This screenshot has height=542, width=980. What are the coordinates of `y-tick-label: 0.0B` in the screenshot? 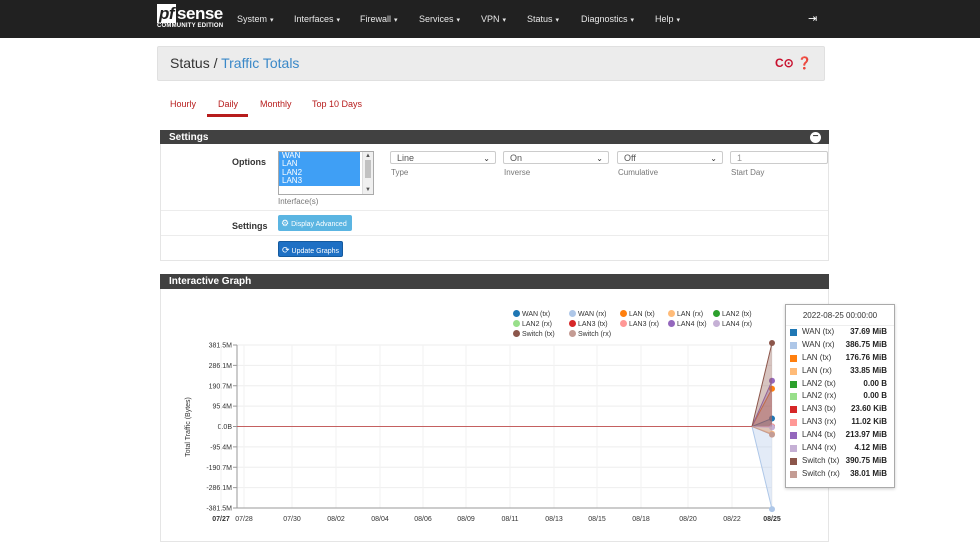 It's located at (225, 427).